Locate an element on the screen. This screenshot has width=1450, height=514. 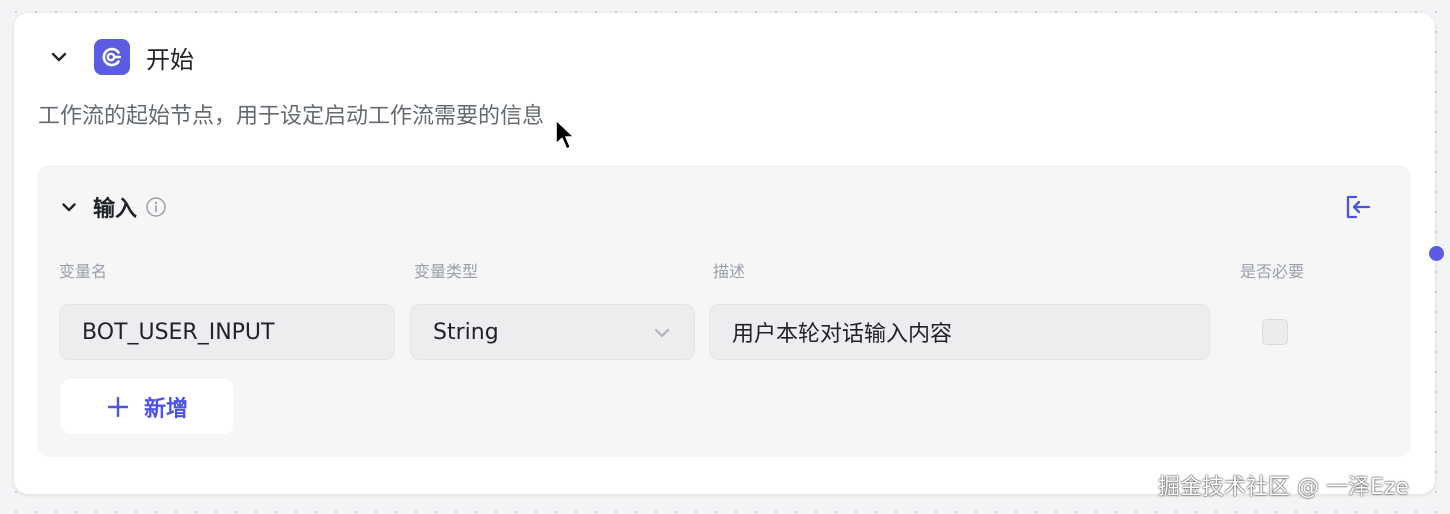
collapse-panel-icon is located at coordinates (1358, 207).